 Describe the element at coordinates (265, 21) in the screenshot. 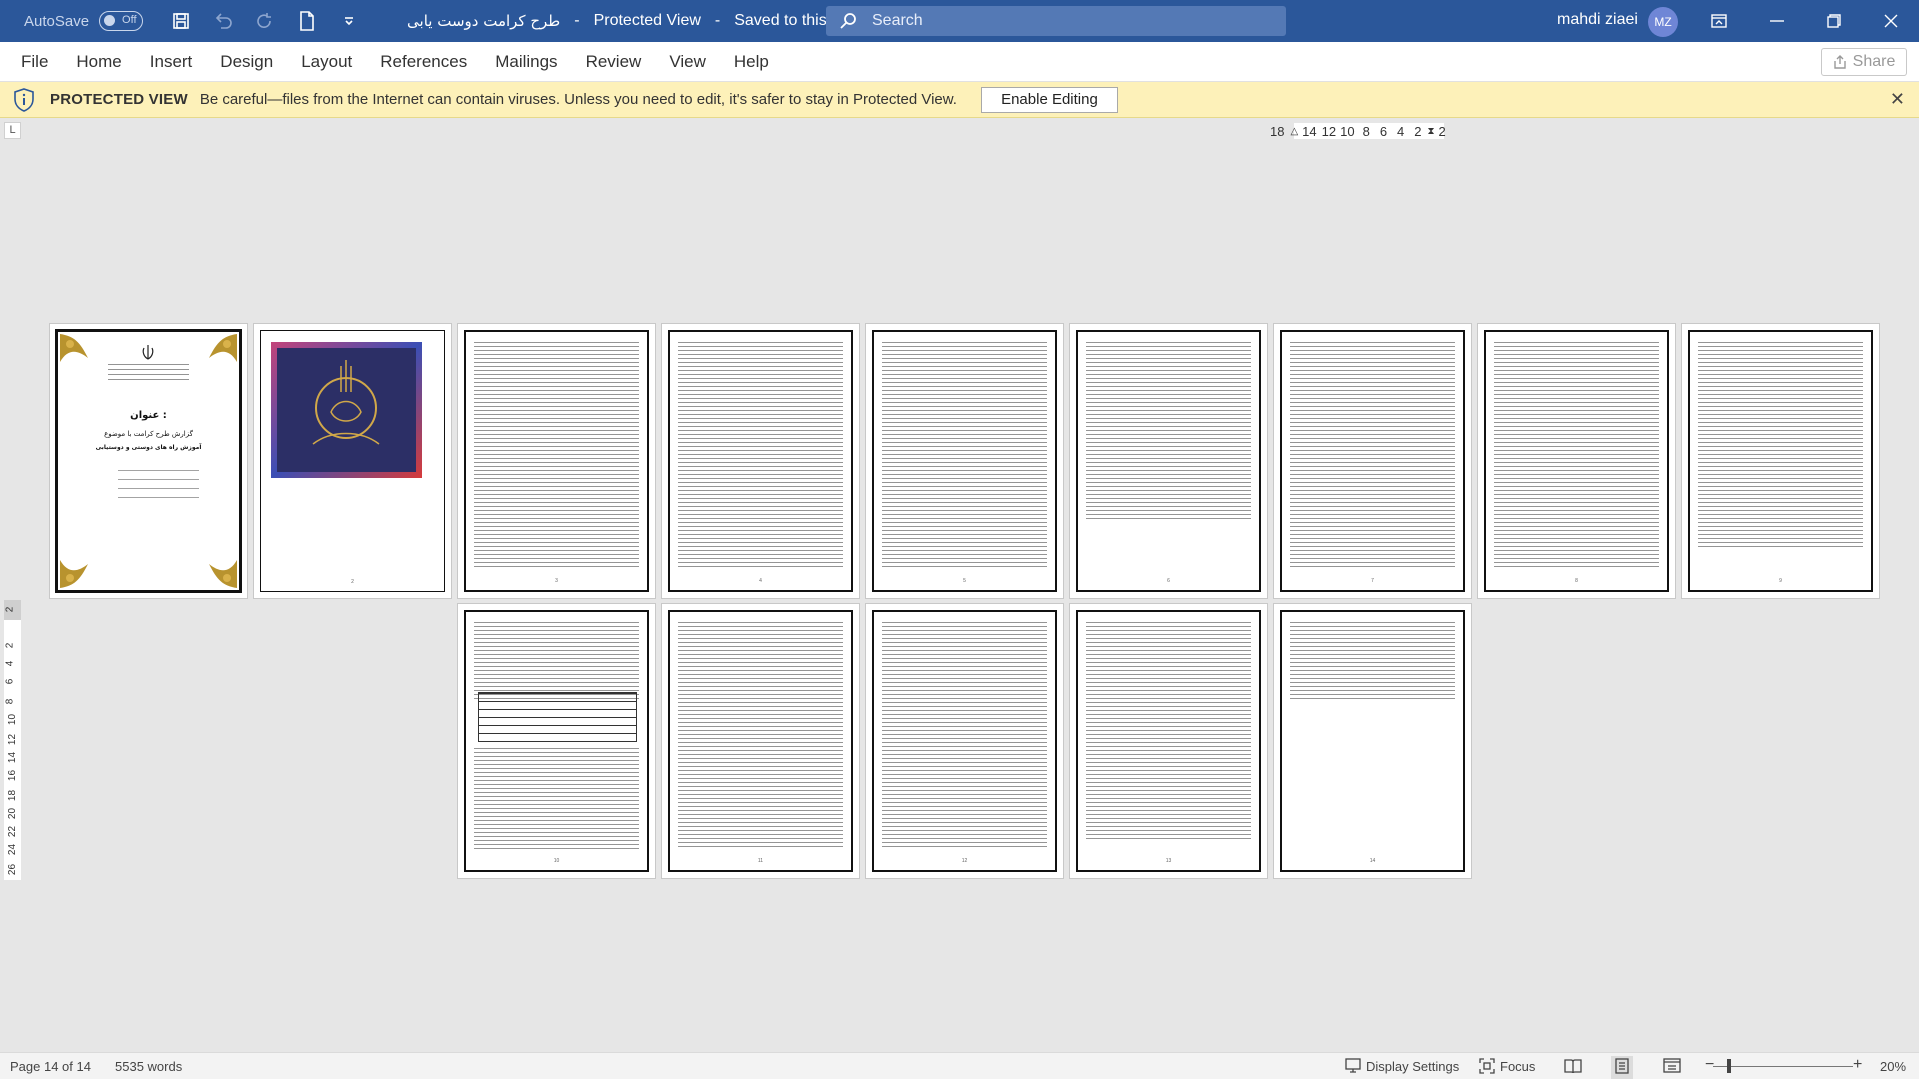

I see `redo-icon` at that location.